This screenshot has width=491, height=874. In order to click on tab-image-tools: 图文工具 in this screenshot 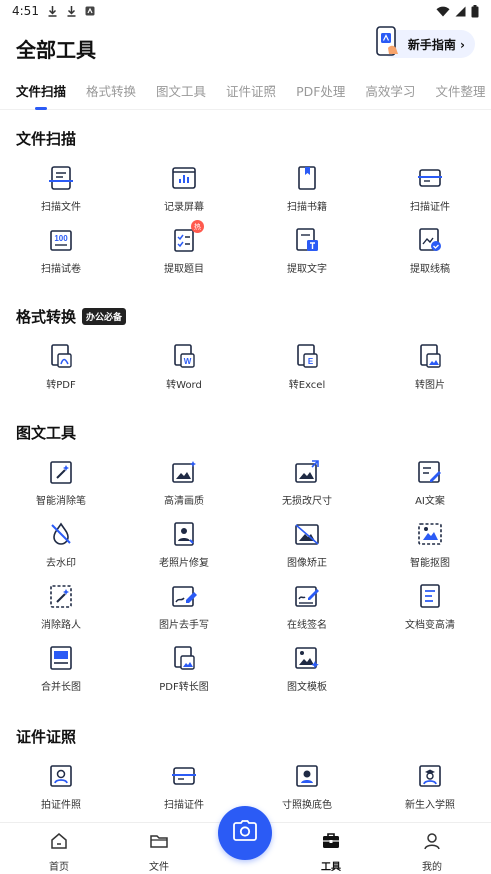, I will do `click(181, 92)`.